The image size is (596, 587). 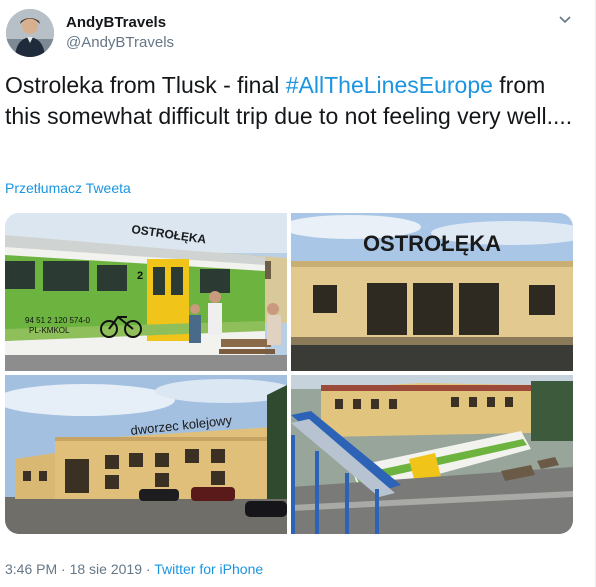 What do you see at coordinates (106, 569) in the screenshot?
I see `tweet-date: 18 sie 2019` at bounding box center [106, 569].